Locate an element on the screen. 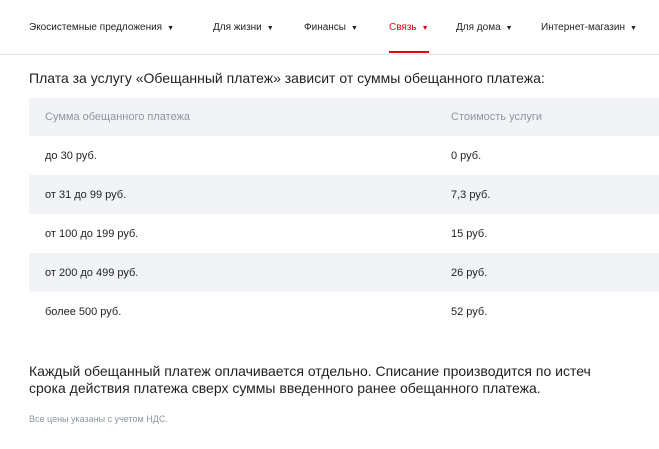  table-row: от 31 до 99 руб. 7,3 руб. is located at coordinates (344, 194).